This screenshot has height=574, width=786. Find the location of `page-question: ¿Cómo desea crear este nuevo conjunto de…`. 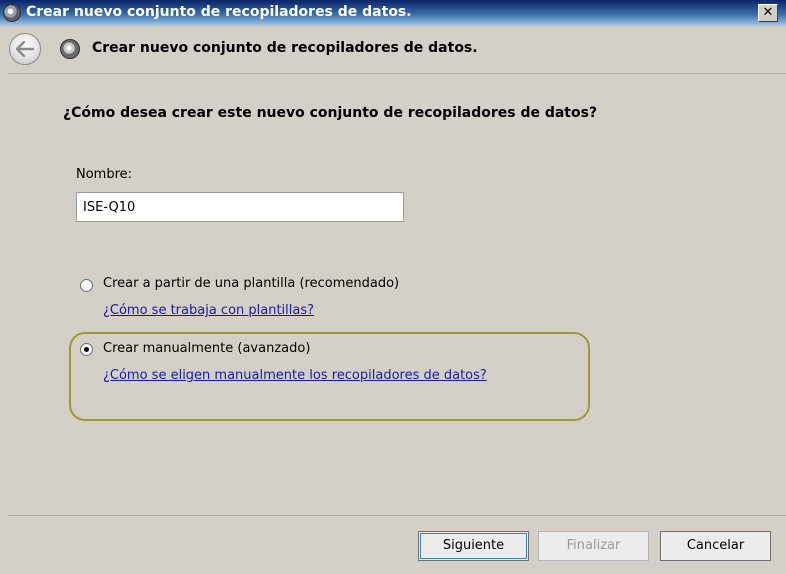

page-question: ¿Cómo desea crear este nuevo conjunto de… is located at coordinates (330, 113).